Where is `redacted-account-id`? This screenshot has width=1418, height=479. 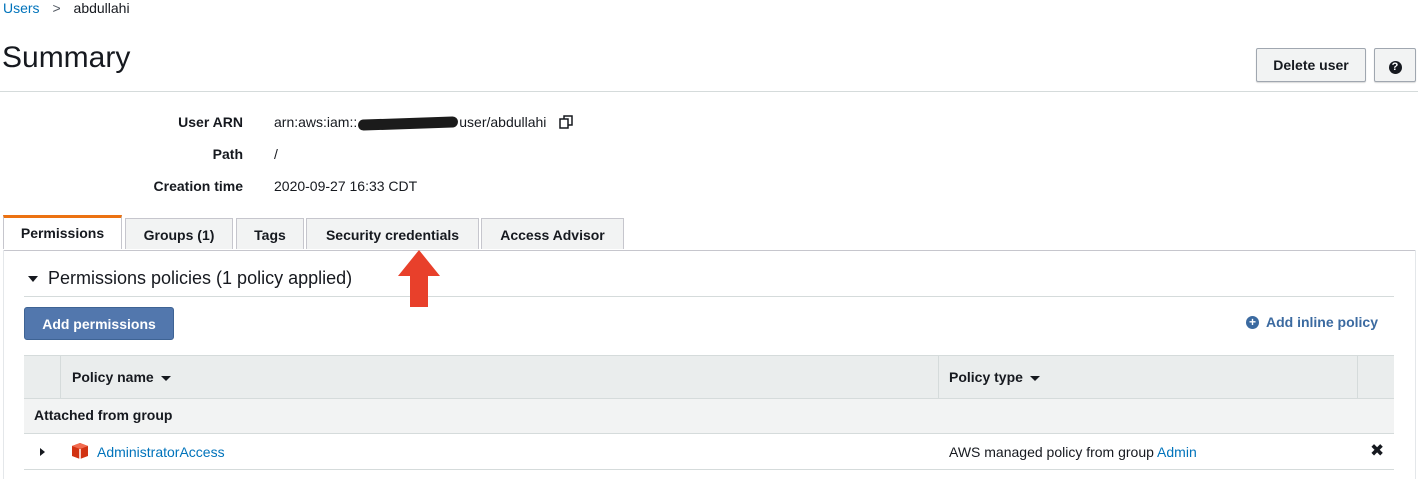
redacted-account-id is located at coordinates (408, 123).